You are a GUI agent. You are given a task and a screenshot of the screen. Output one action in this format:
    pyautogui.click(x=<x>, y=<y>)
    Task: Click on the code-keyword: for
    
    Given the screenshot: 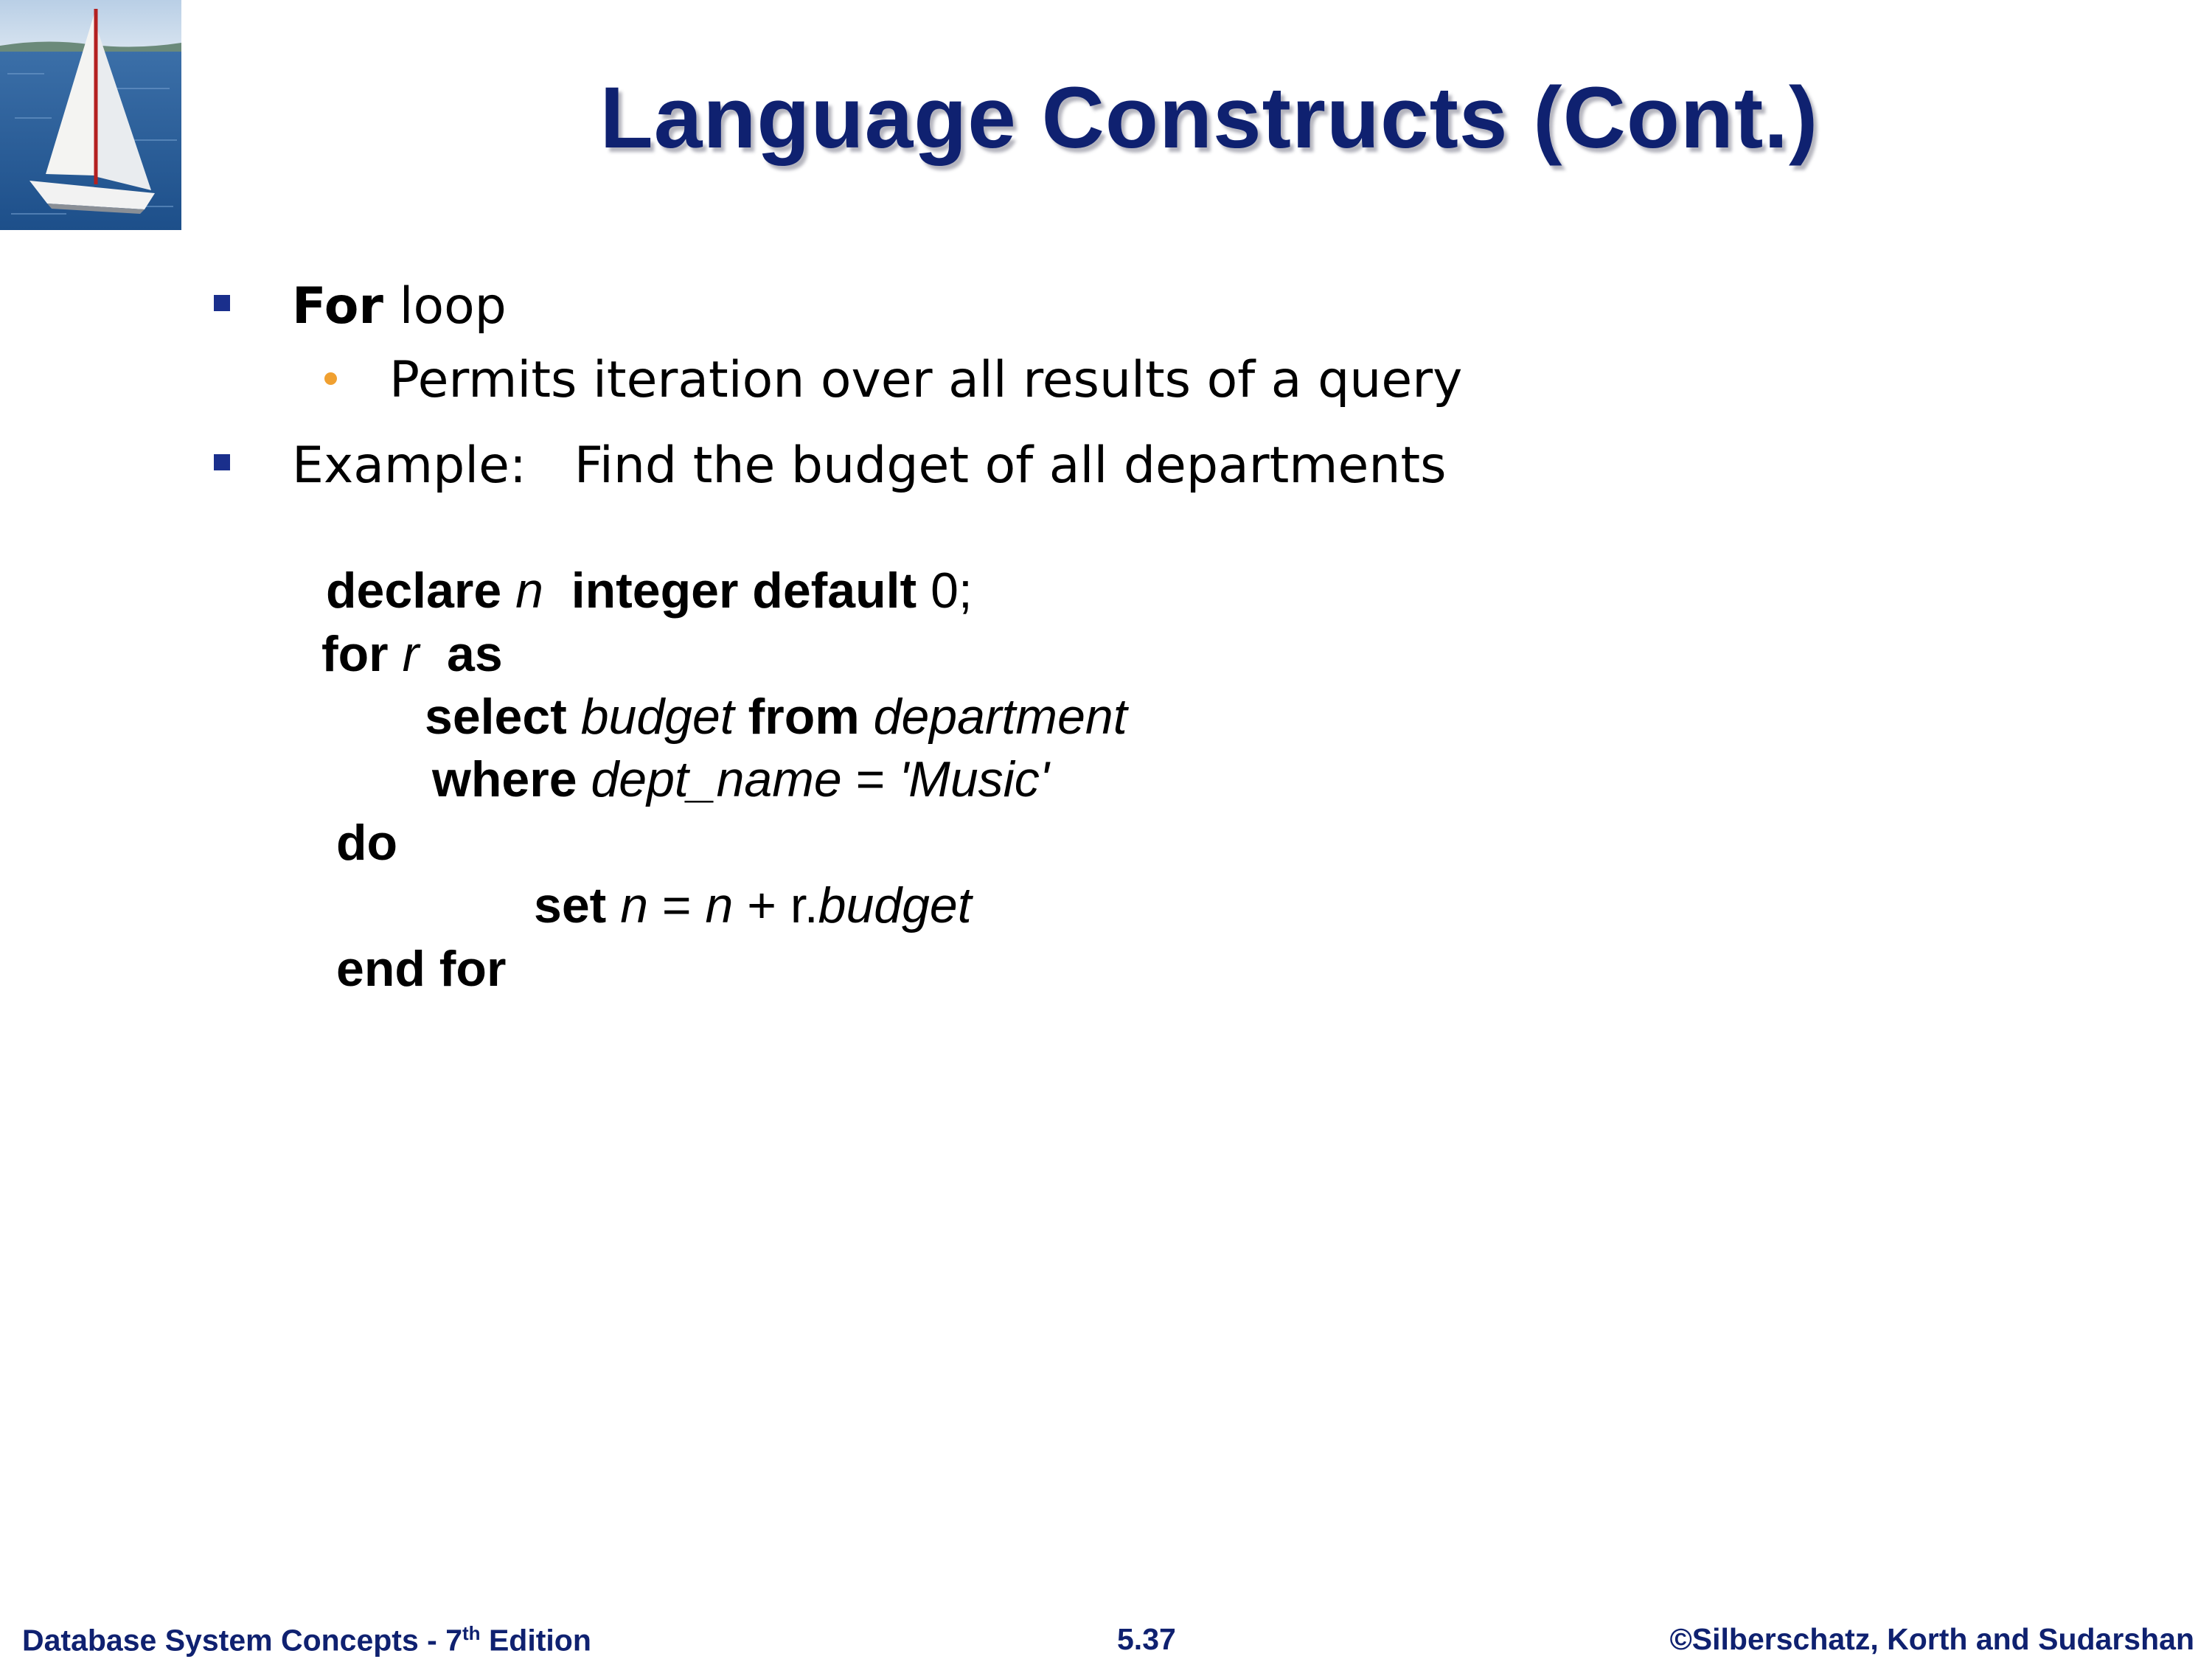 What is the action you would take?
    pyautogui.click(x=355, y=654)
    